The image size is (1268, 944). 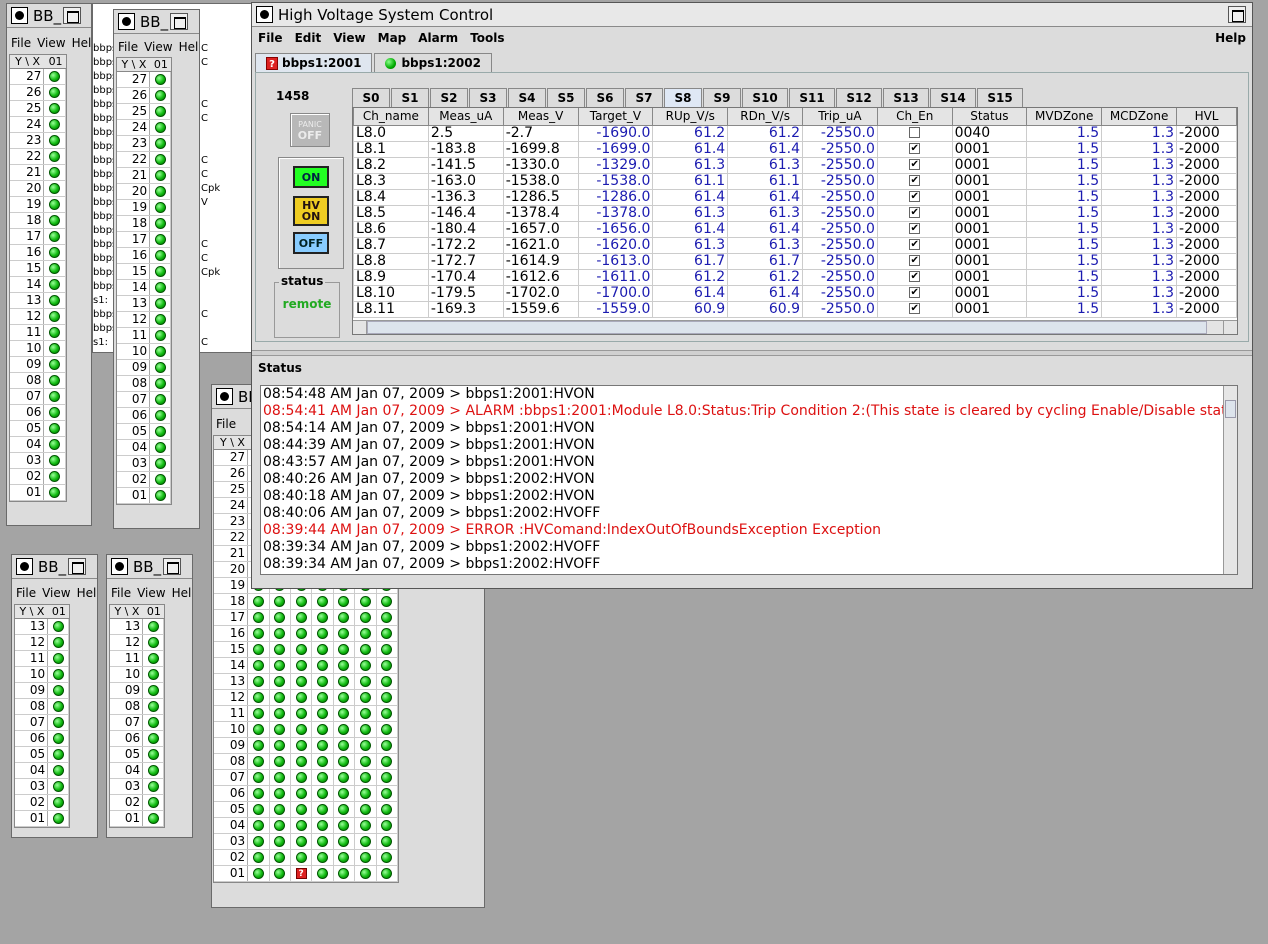 What do you see at coordinates (54, 567) in the screenshot?
I see `bb-window-4-titlebar: BB_` at bounding box center [54, 567].